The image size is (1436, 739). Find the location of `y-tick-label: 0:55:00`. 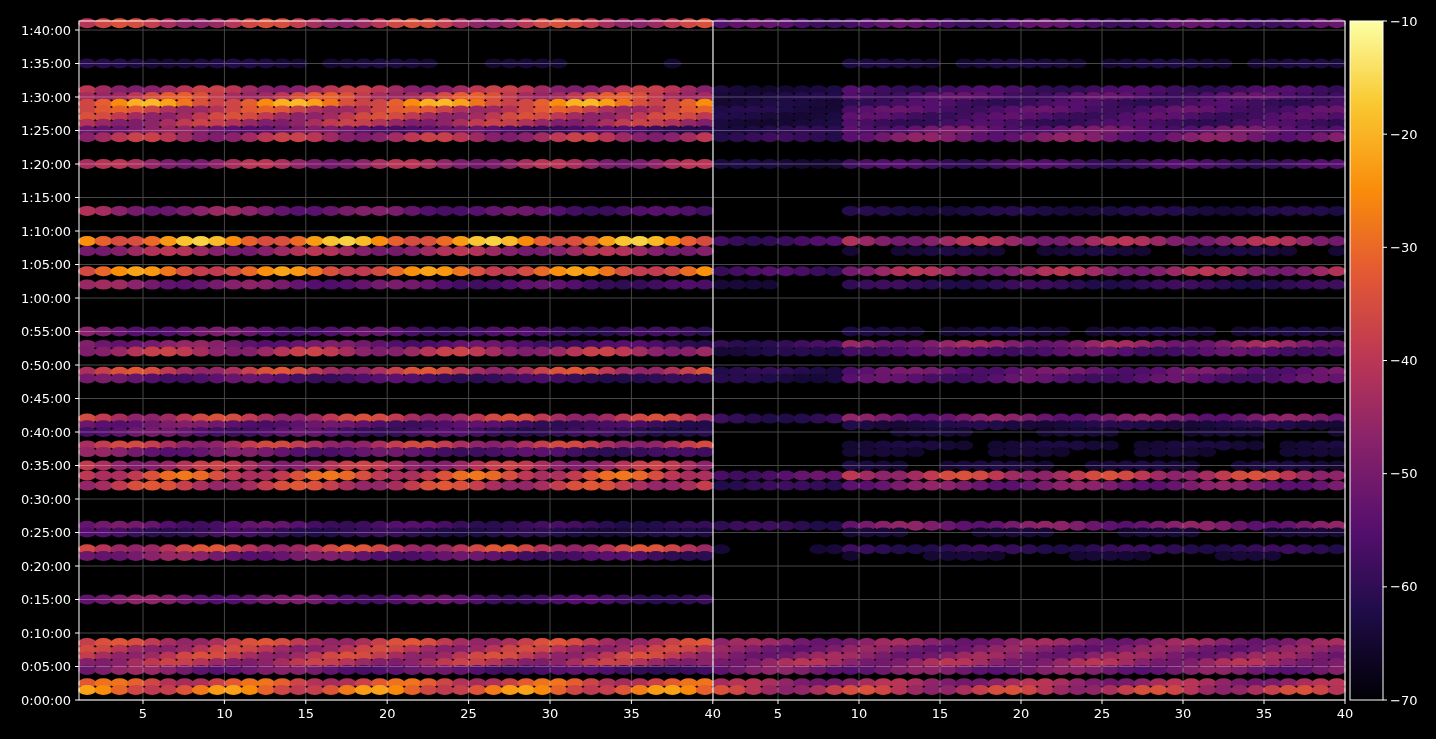

y-tick-label: 0:55:00 is located at coordinates (45, 331).